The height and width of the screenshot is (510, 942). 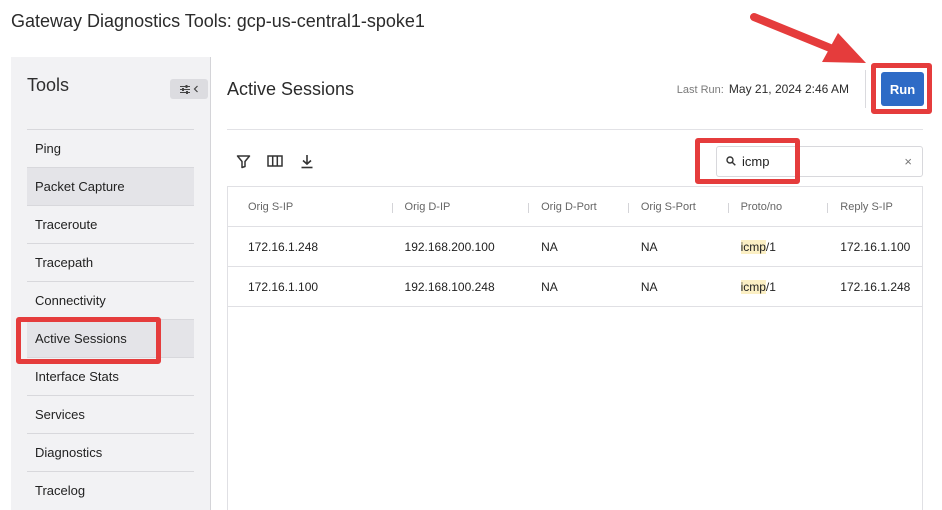 I want to click on sidebar-item-diagnostics: Diagnostics, so click(x=110, y=452).